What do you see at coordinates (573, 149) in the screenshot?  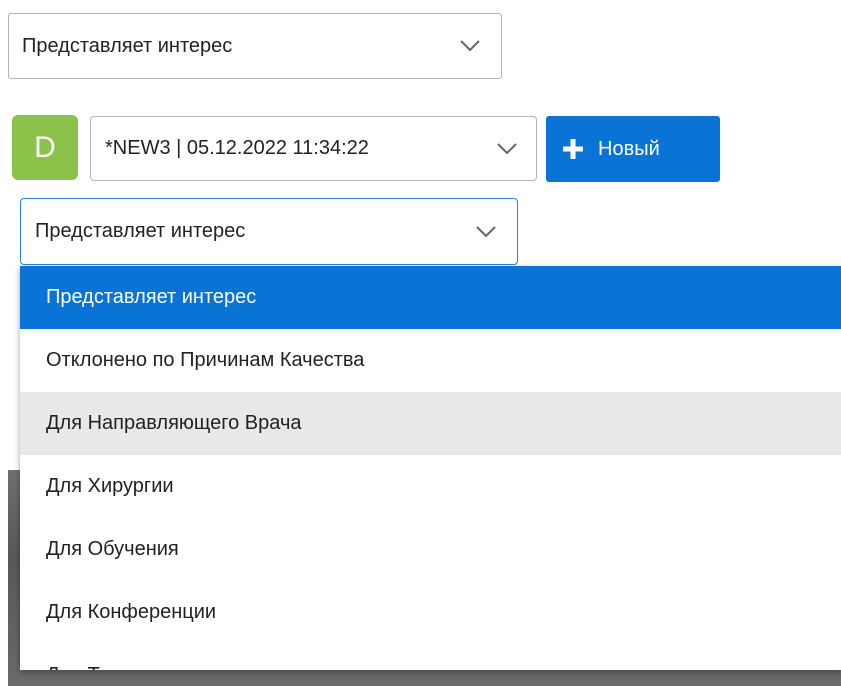 I see `plus-icon` at bounding box center [573, 149].